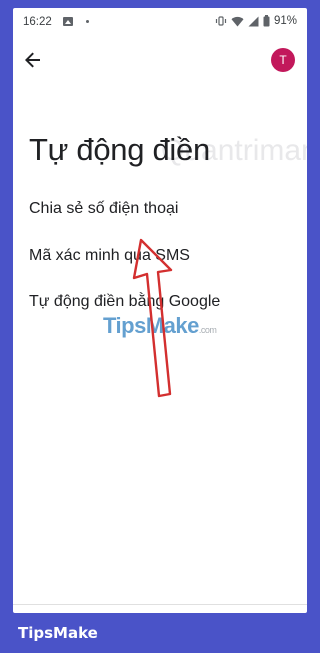 This screenshot has width=320, height=653. What do you see at coordinates (151, 325) in the screenshot?
I see `tipsmake-watermark-brand: TipsMake` at bounding box center [151, 325].